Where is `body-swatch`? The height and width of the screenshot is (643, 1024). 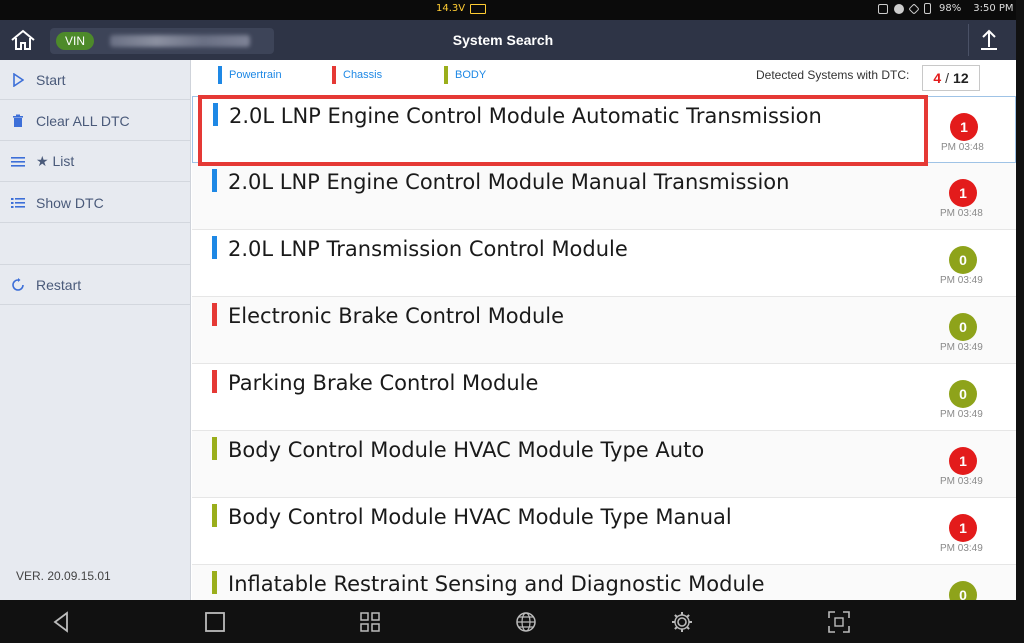
body-swatch is located at coordinates (446, 75).